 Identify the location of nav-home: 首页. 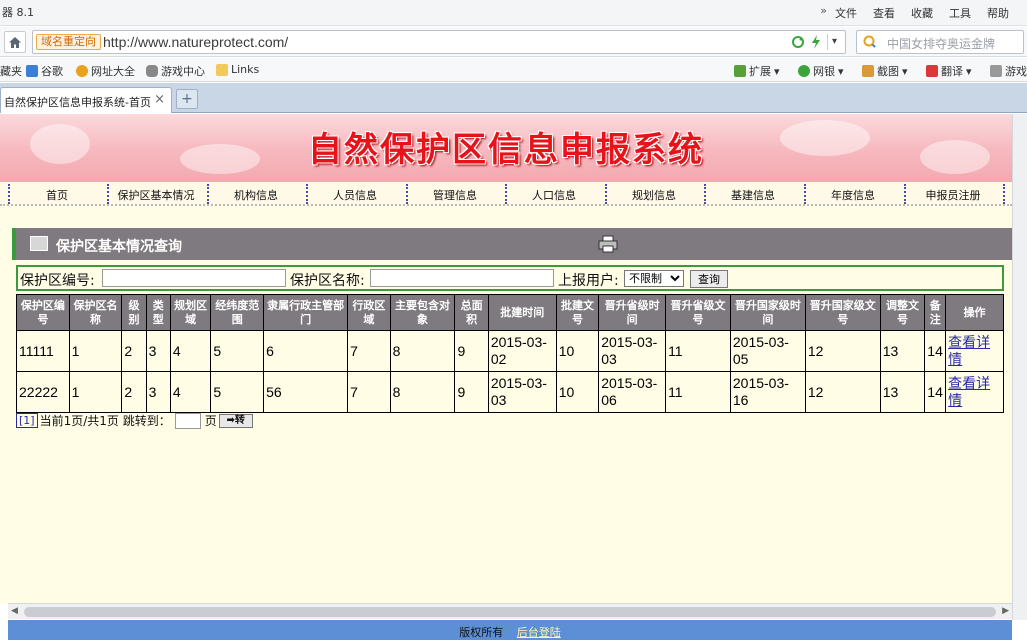
(57, 195).